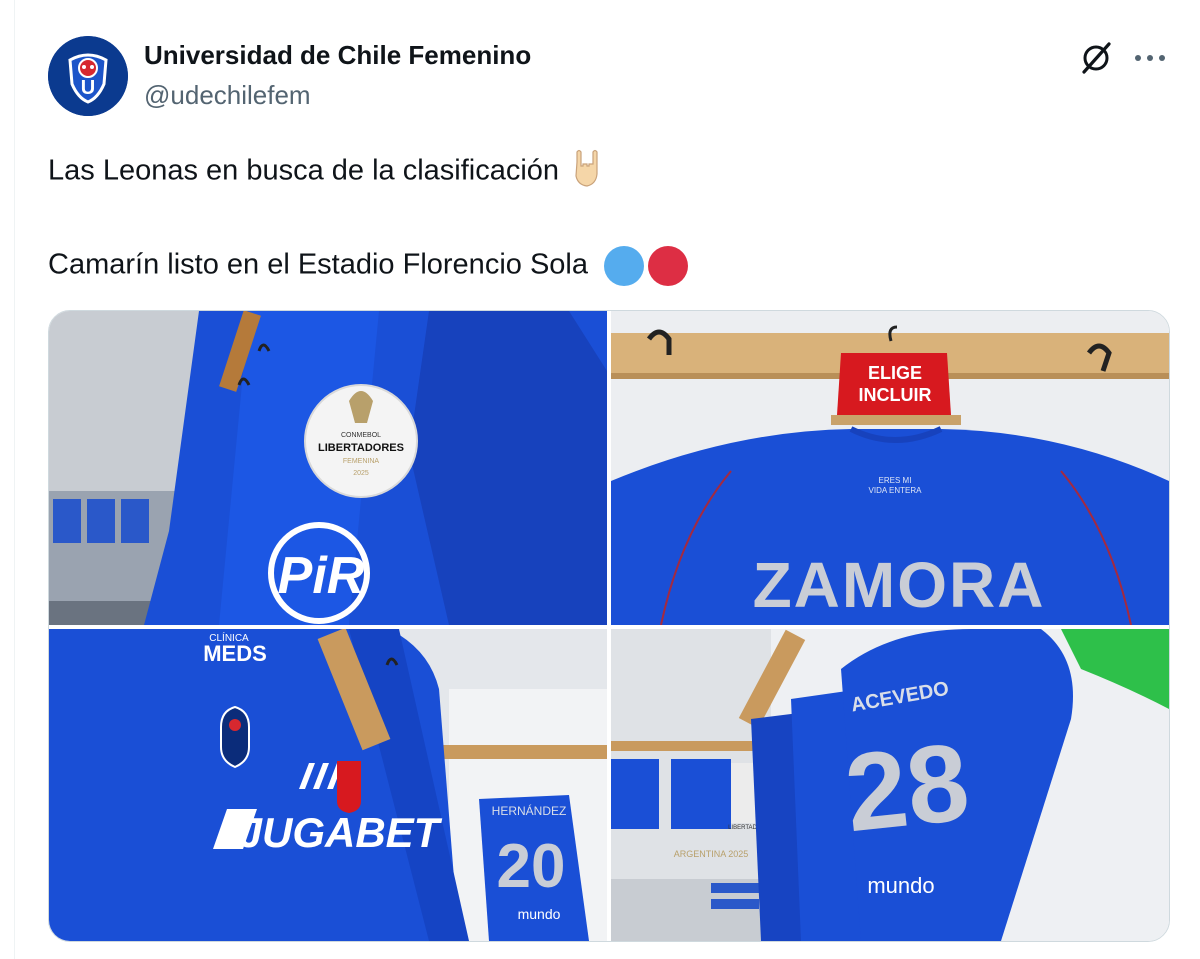 Image resolution: width=1200 pixels, height=959 pixels. Describe the element at coordinates (361, 461) in the screenshot. I see `patch-sub-text: FEMENINA` at that location.